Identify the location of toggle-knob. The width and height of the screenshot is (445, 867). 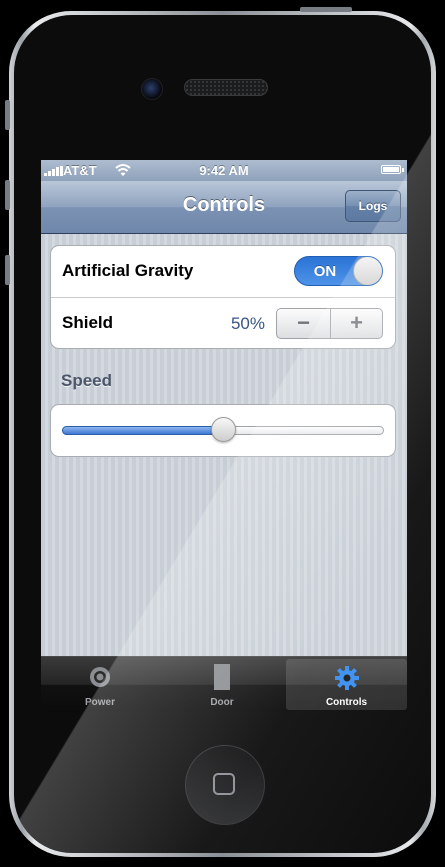
(367, 271).